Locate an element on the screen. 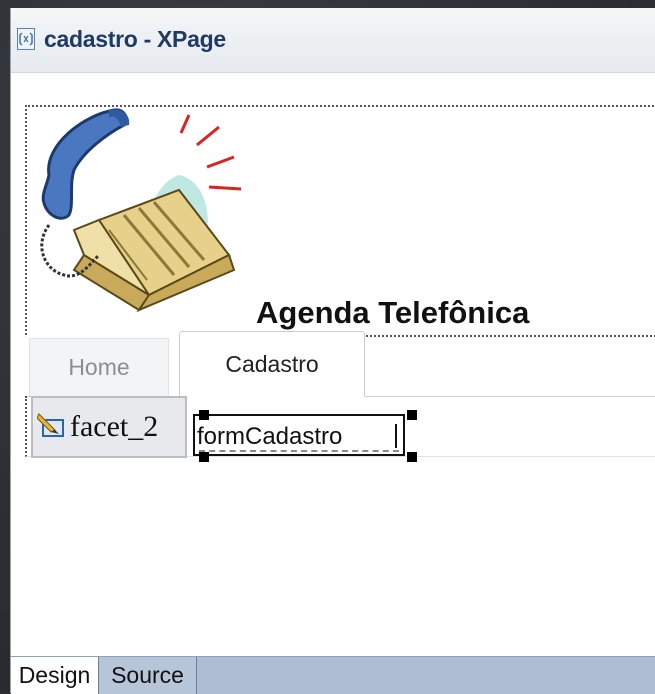  tab-design: Design is located at coordinates (55, 675).